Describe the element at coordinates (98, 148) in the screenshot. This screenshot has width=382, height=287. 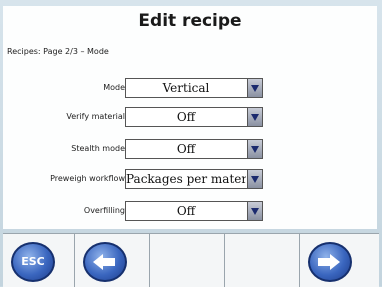
I see `field-label-stealth-mode: Stealth mode` at that location.